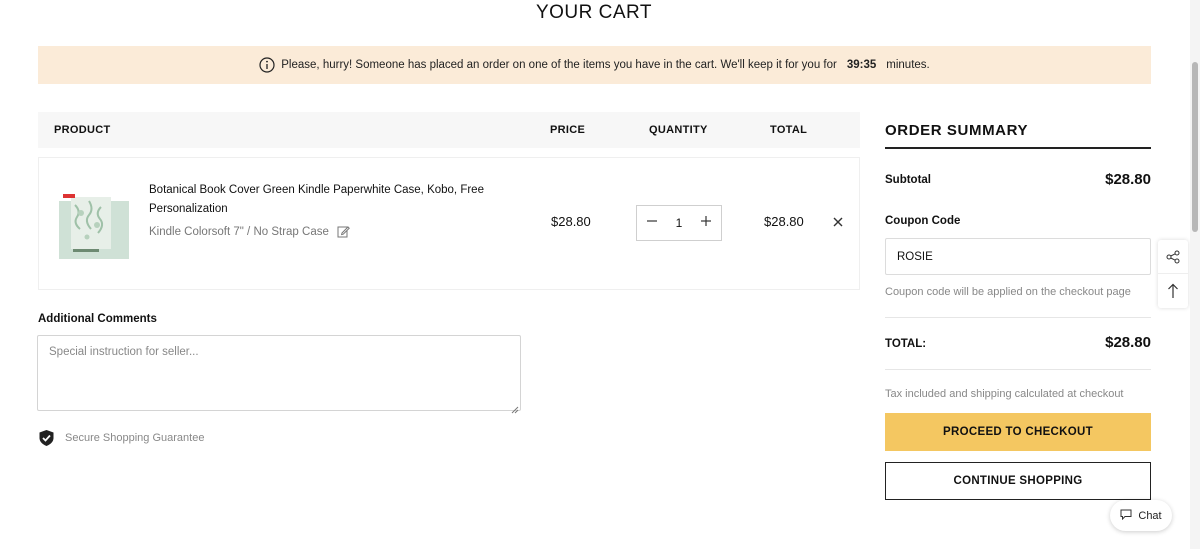 Image resolution: width=1200 pixels, height=549 pixels. What do you see at coordinates (1018, 432) in the screenshot?
I see `proceed-to-checkout-button: PROCEED TO CHECKOUT` at bounding box center [1018, 432].